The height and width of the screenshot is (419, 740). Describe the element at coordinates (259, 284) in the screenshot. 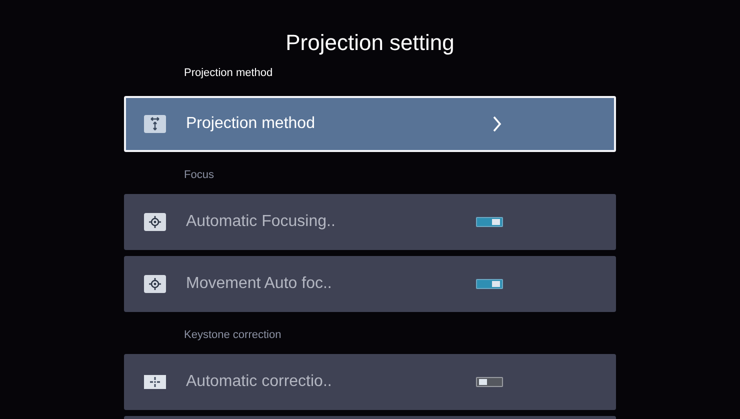

I see `setting-label: Movement Auto foc..` at that location.